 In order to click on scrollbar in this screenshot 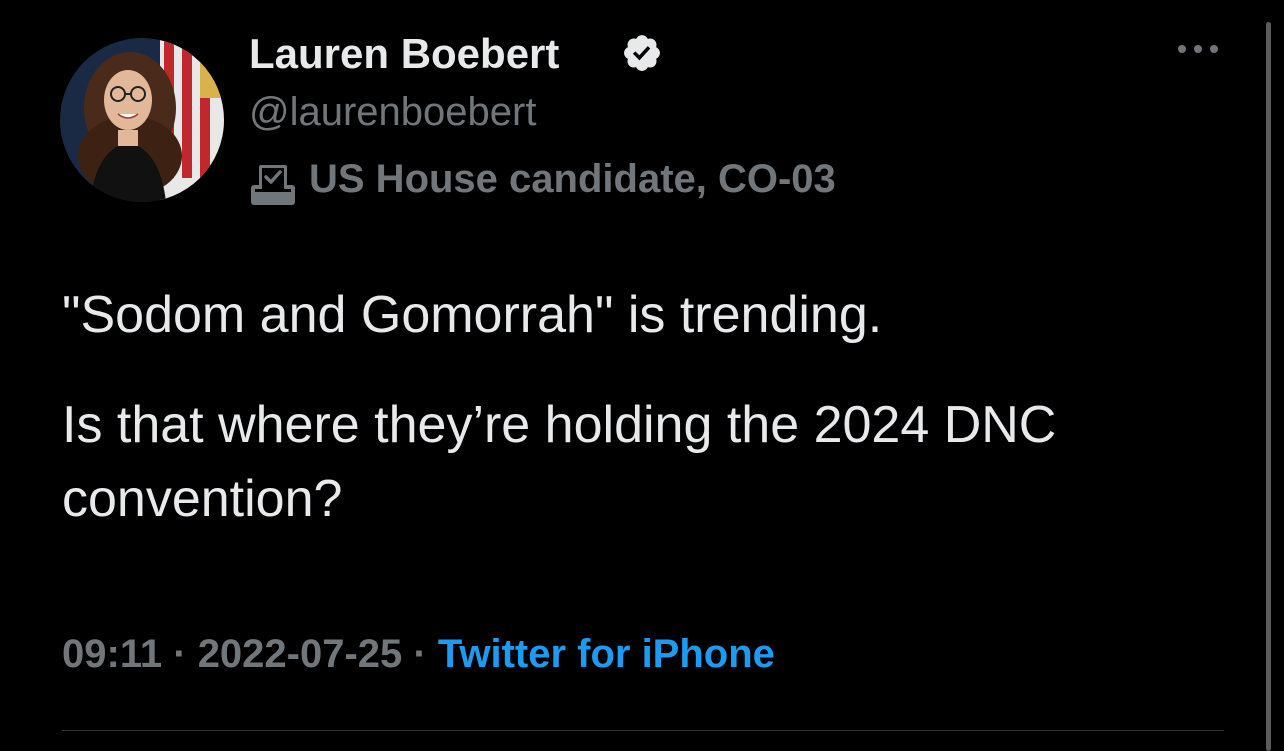, I will do `click(1268, 386)`.